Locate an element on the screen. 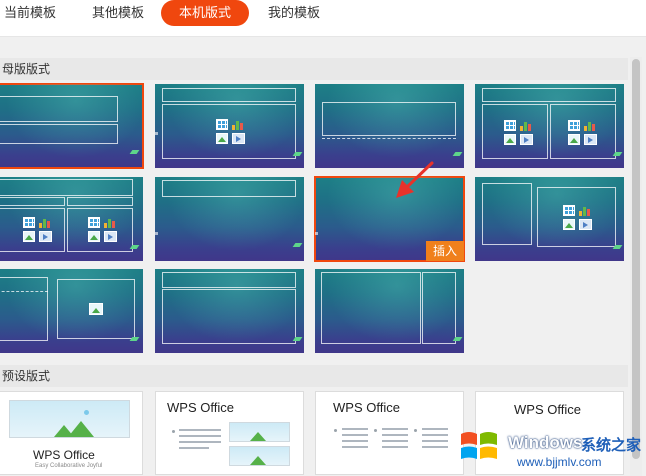 The width and height of the screenshot is (646, 476). watermark-brand-cn: 系统之家 is located at coordinates (611, 445).